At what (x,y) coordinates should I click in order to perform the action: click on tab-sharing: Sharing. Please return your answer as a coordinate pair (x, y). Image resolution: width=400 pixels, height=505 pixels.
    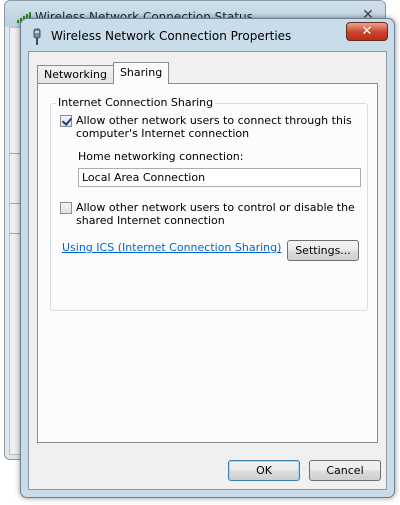
    Looking at the image, I should click on (141, 73).